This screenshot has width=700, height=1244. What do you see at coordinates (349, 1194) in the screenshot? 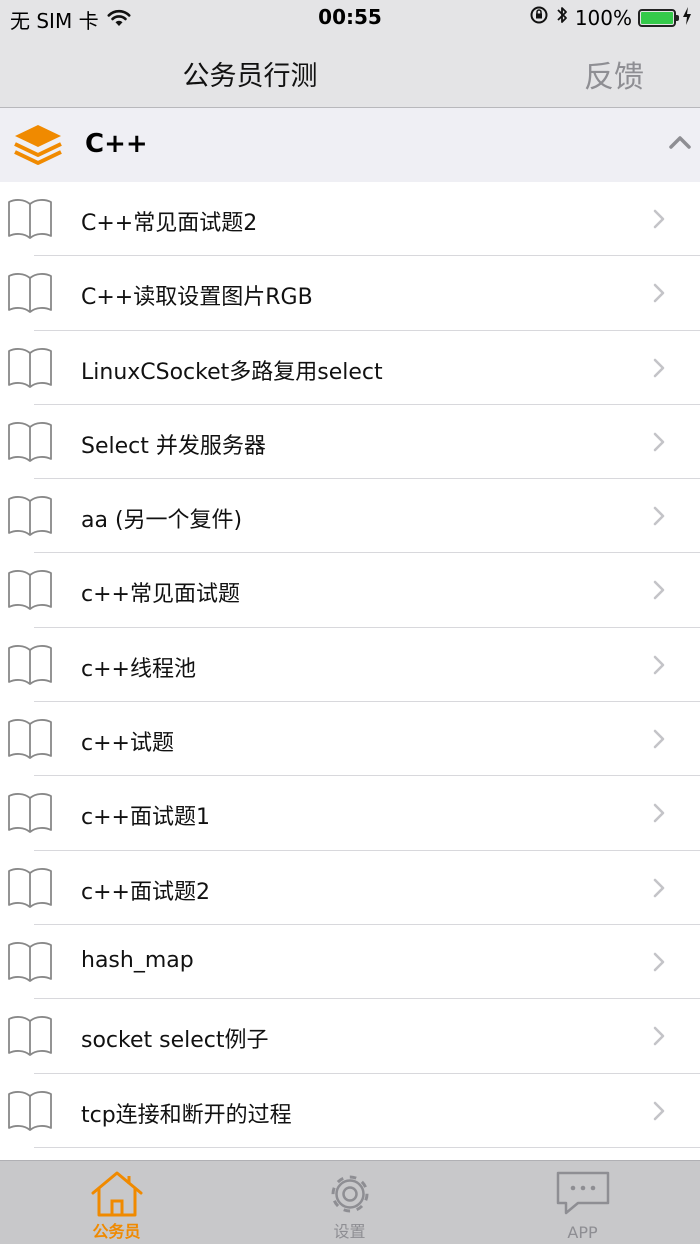
I see `gear-icon` at bounding box center [349, 1194].